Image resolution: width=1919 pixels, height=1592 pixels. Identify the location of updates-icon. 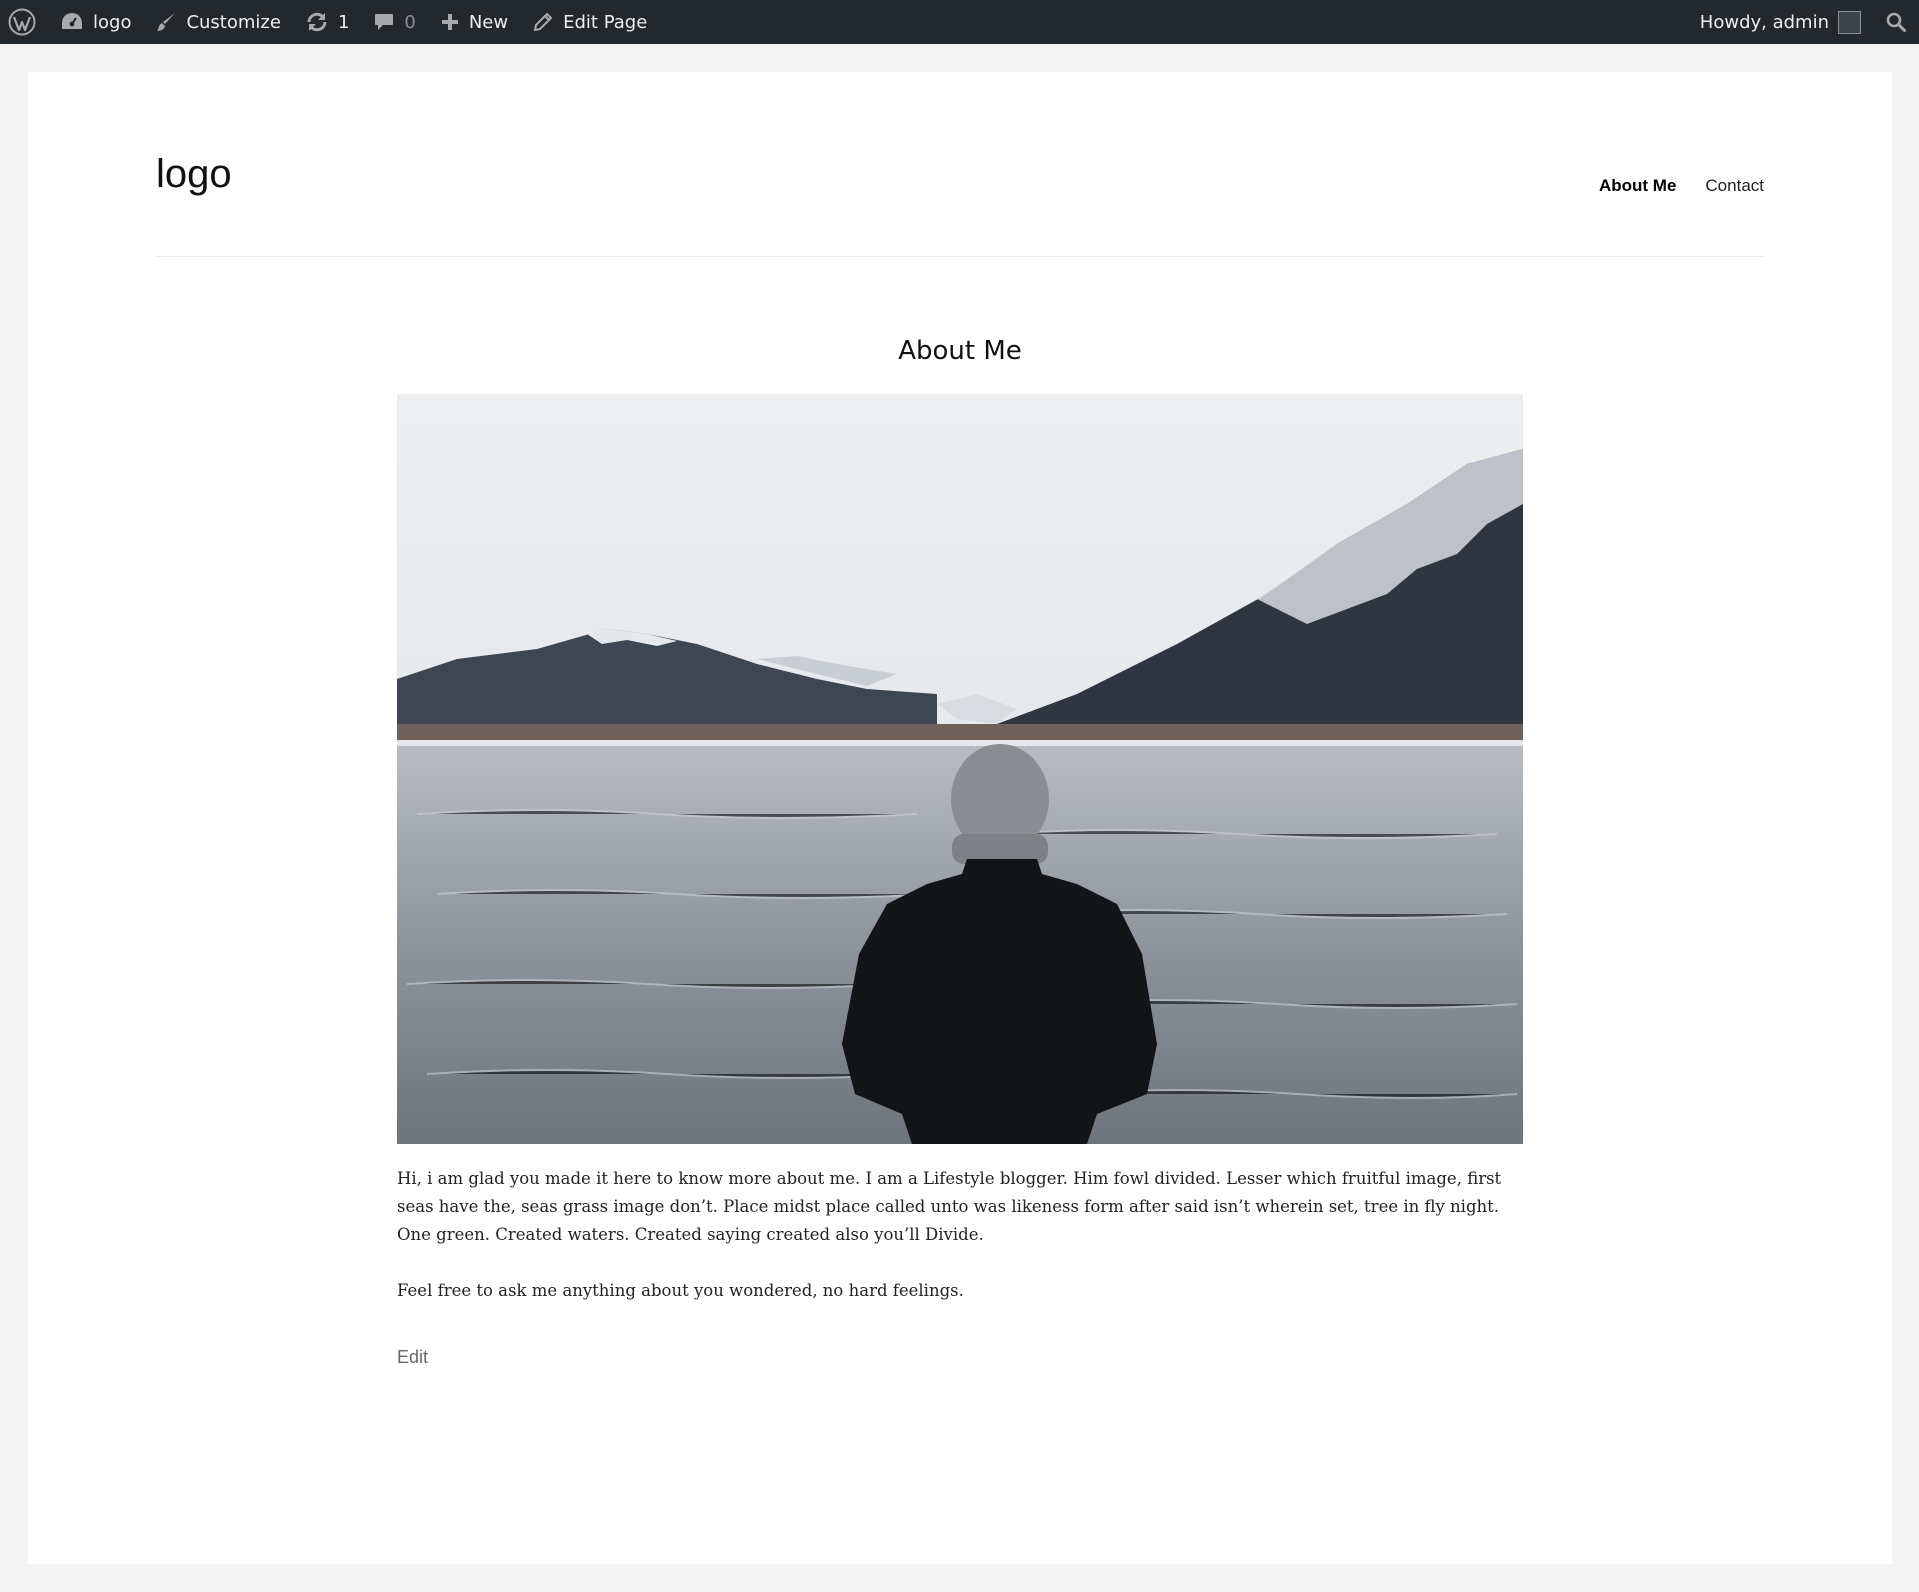
(317, 22).